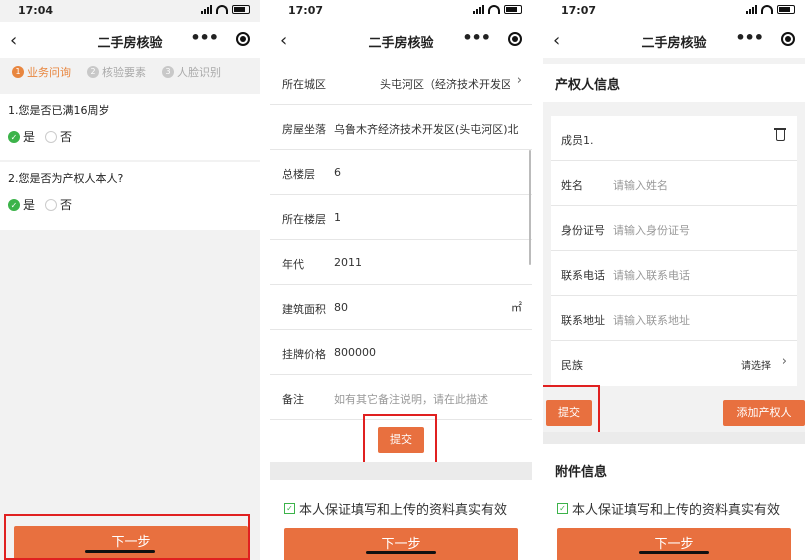  I want to click on phone-input: 请输入联系电话, so click(651, 275).